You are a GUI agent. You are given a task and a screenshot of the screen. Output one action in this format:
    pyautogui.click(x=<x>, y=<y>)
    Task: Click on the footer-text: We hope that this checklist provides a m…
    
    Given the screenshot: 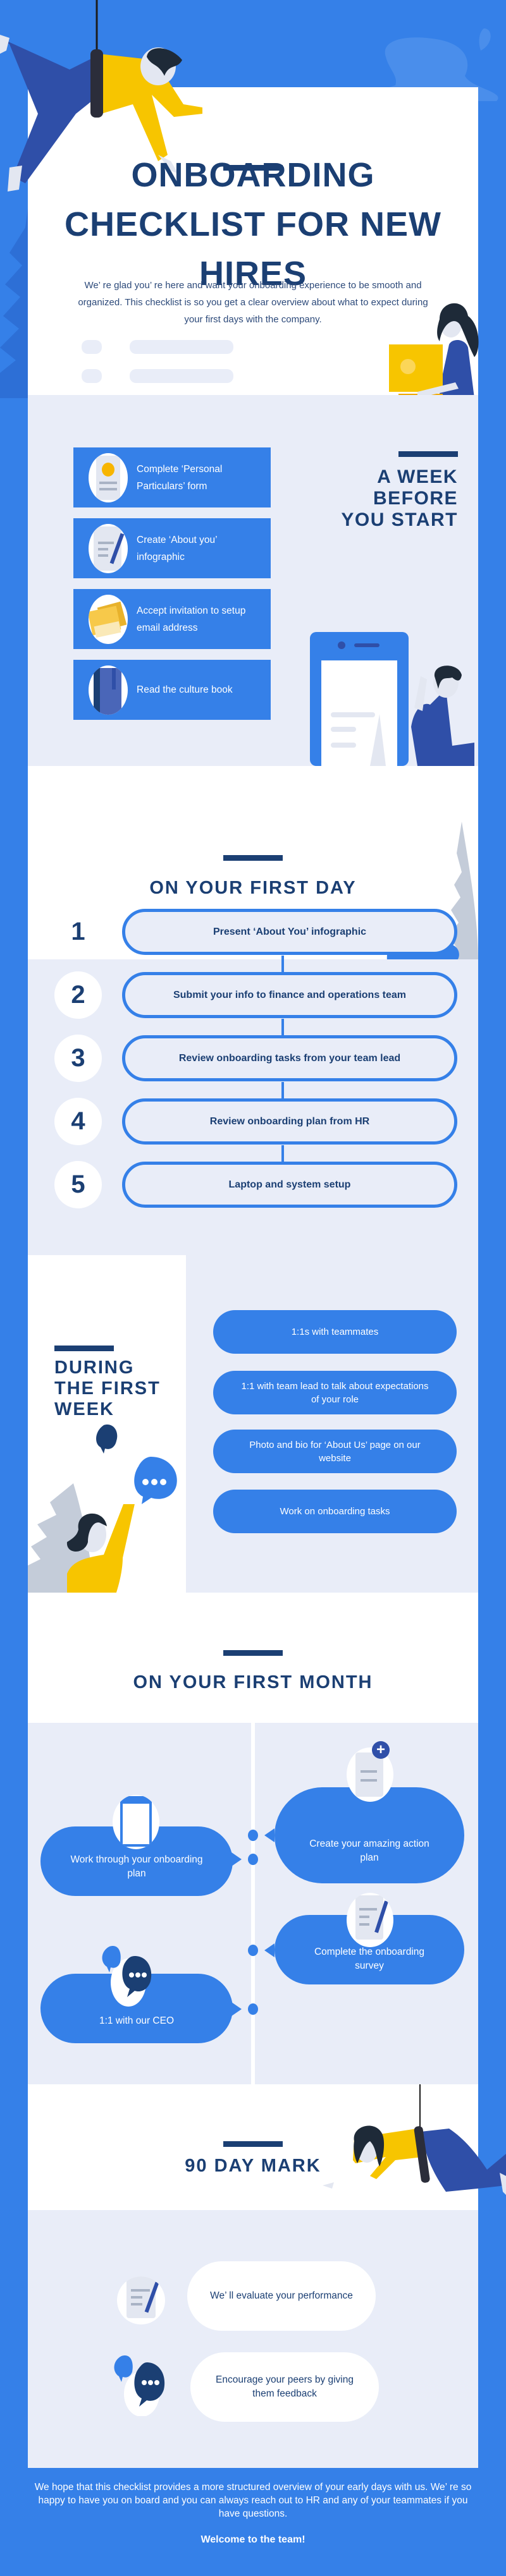 What is the action you would take?
    pyautogui.click(x=253, y=2500)
    